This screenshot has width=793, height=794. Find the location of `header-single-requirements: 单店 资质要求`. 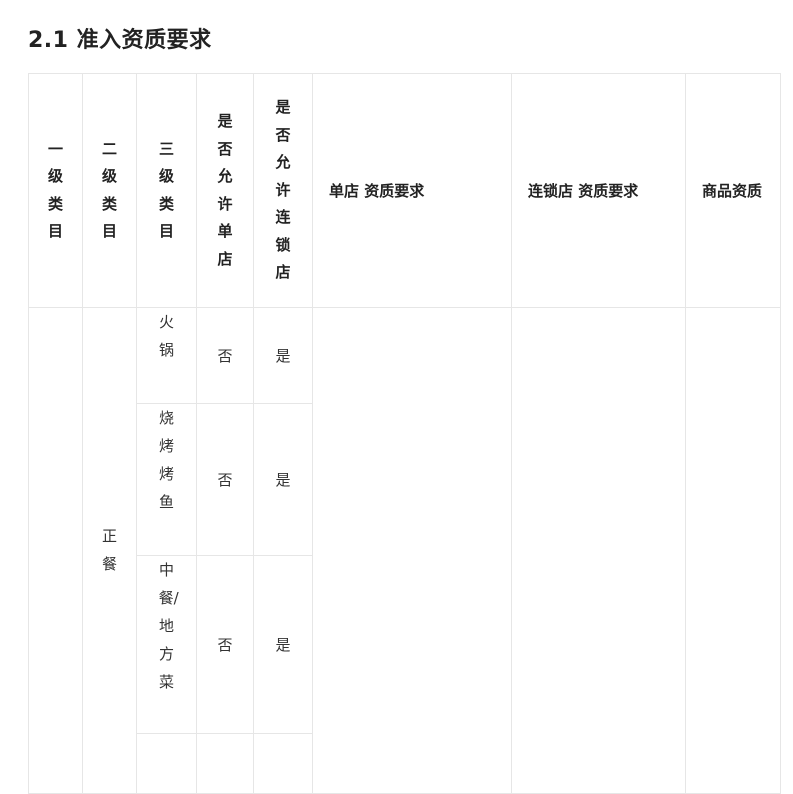

header-single-requirements: 单店 资质要求 is located at coordinates (412, 190).